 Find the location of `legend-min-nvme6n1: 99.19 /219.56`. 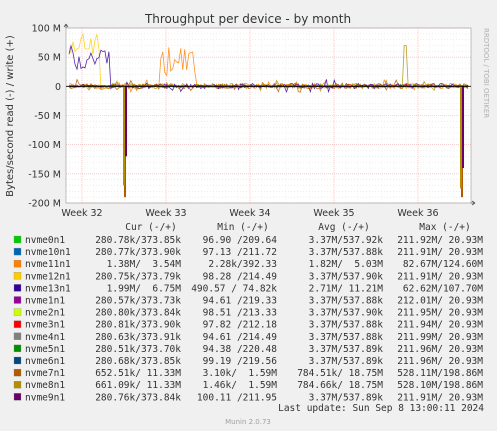

legend-min-nvme6n1: 99.19 /219.56 is located at coordinates (240, 361).